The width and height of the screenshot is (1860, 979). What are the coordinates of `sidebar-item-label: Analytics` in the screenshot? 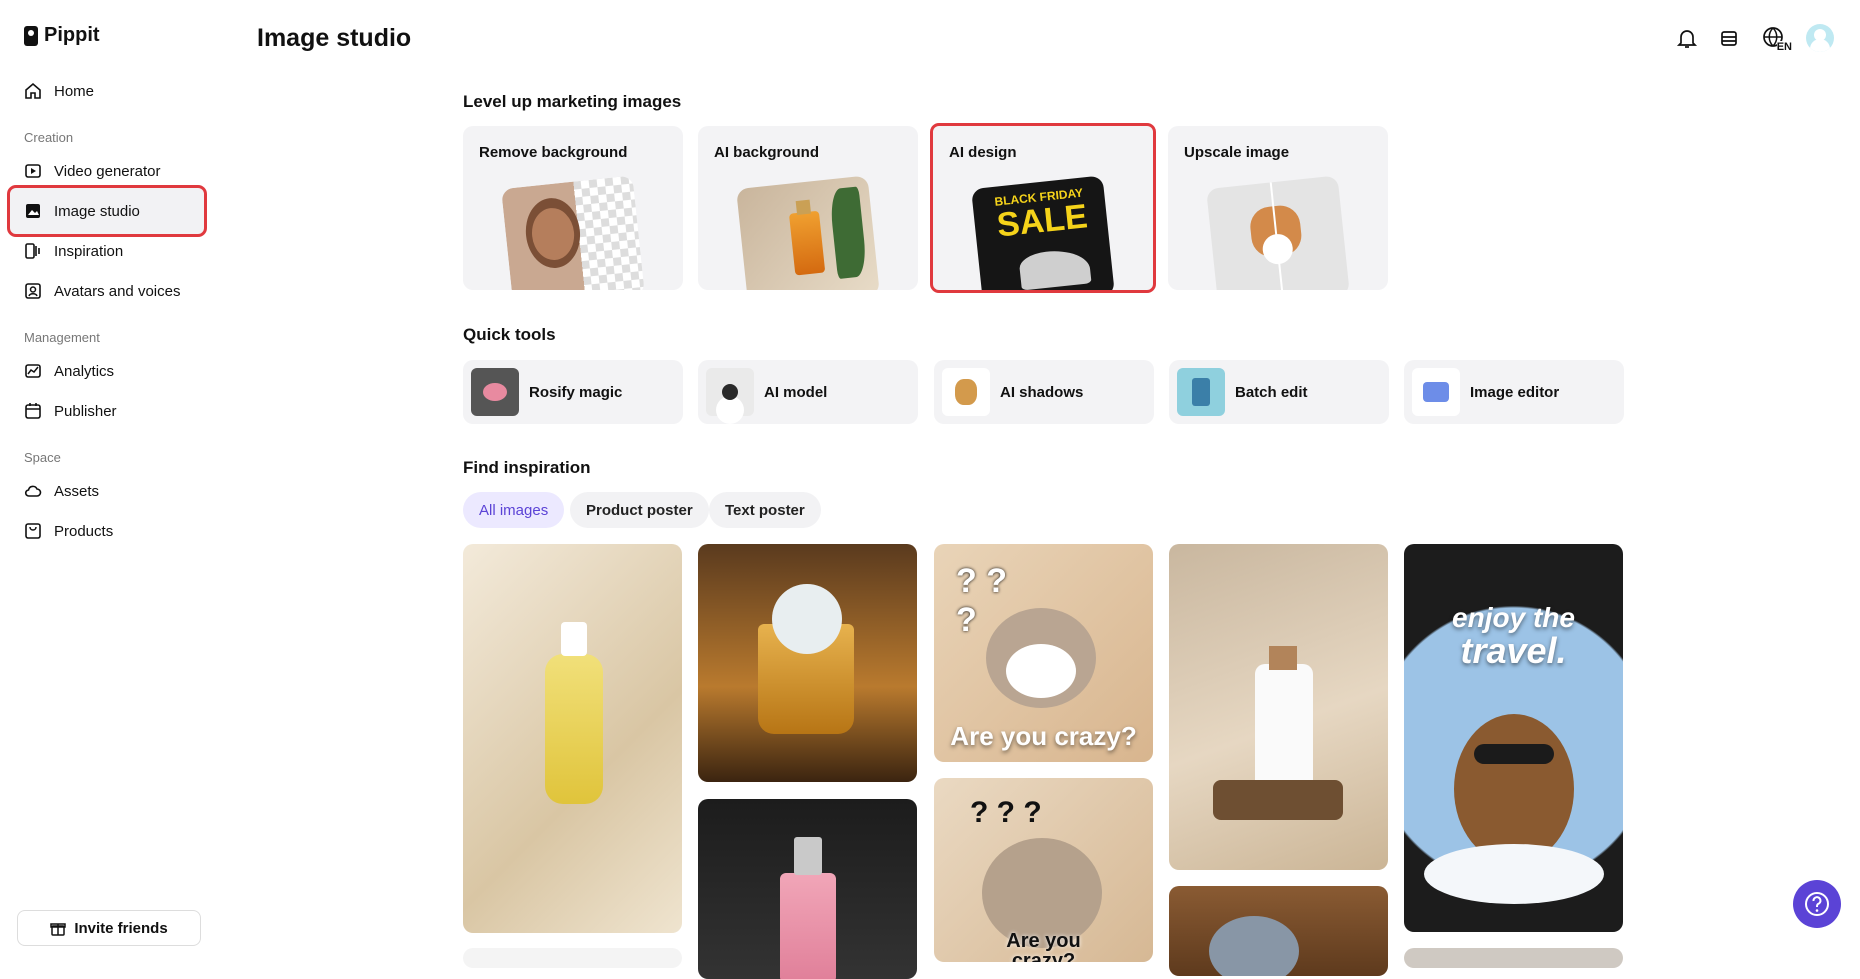 It's located at (84, 371).